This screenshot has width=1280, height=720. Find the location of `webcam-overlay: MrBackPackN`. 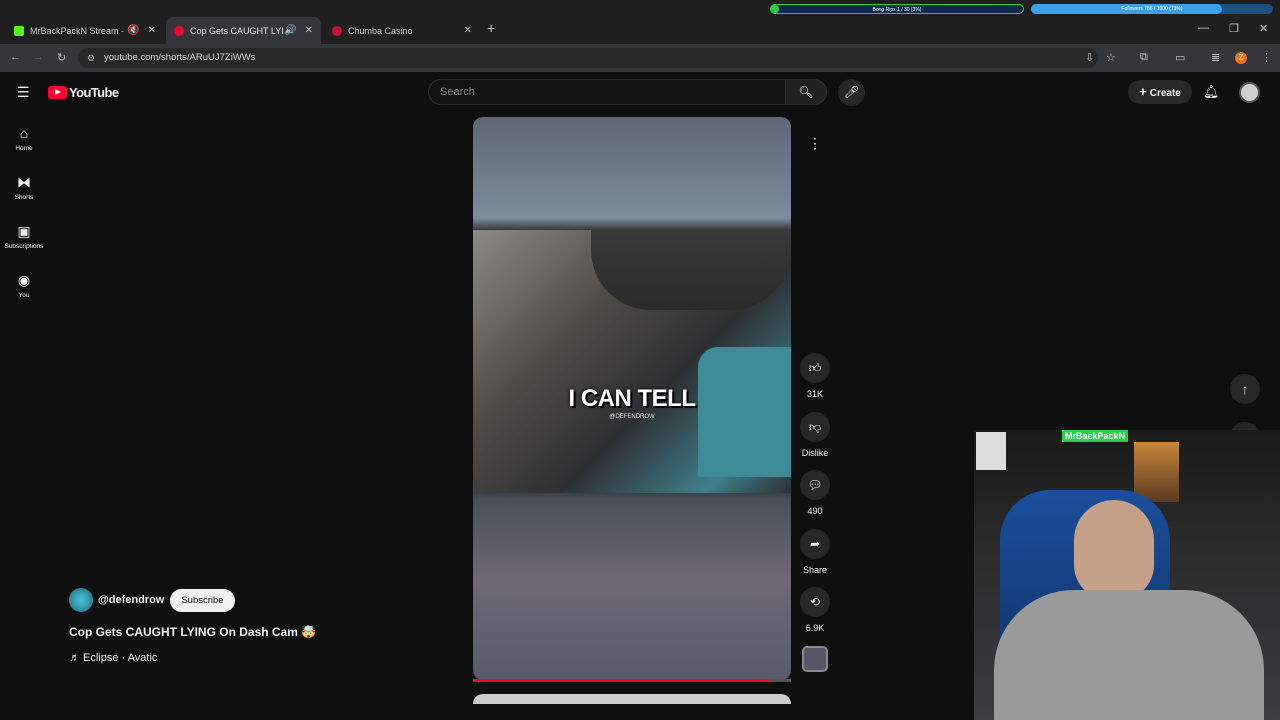

webcam-overlay: MrBackPackN is located at coordinates (1127, 575).